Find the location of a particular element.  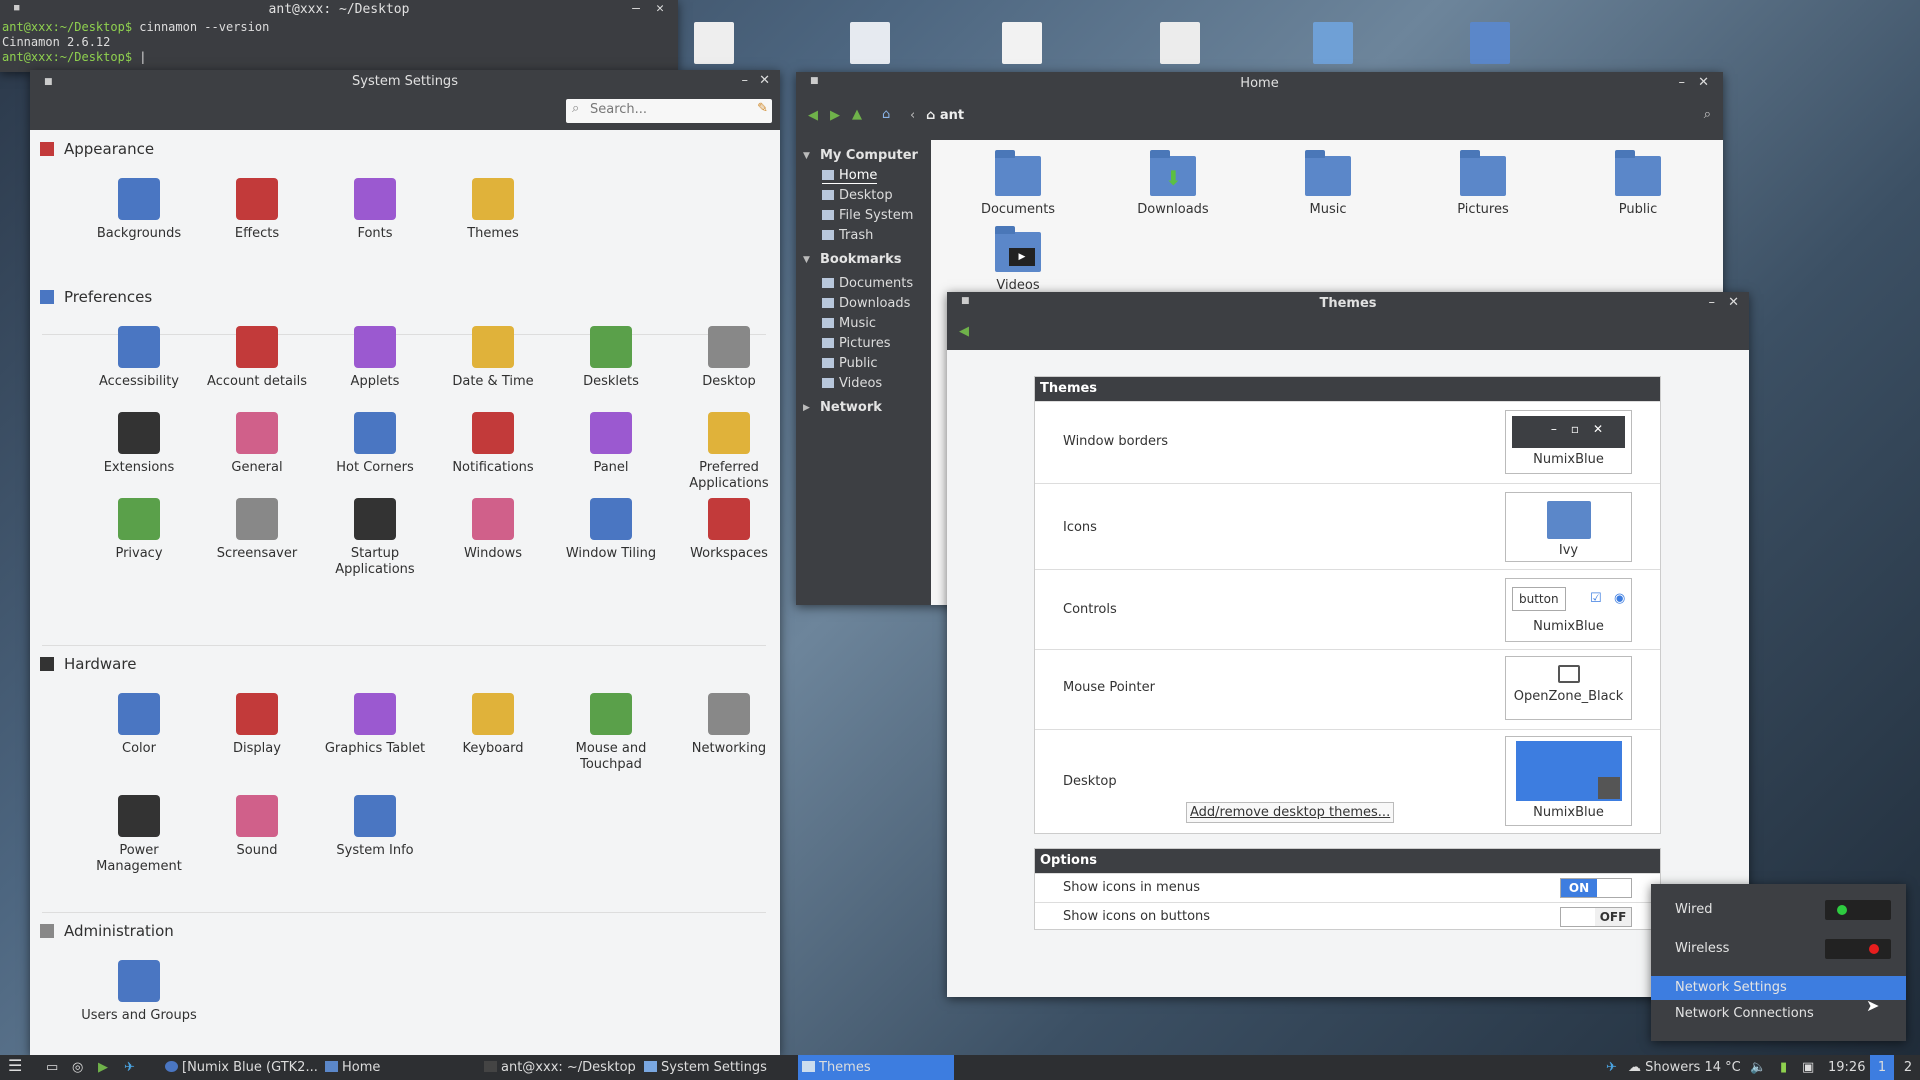

sidebar-item-trash: Trash is located at coordinates (847, 235).